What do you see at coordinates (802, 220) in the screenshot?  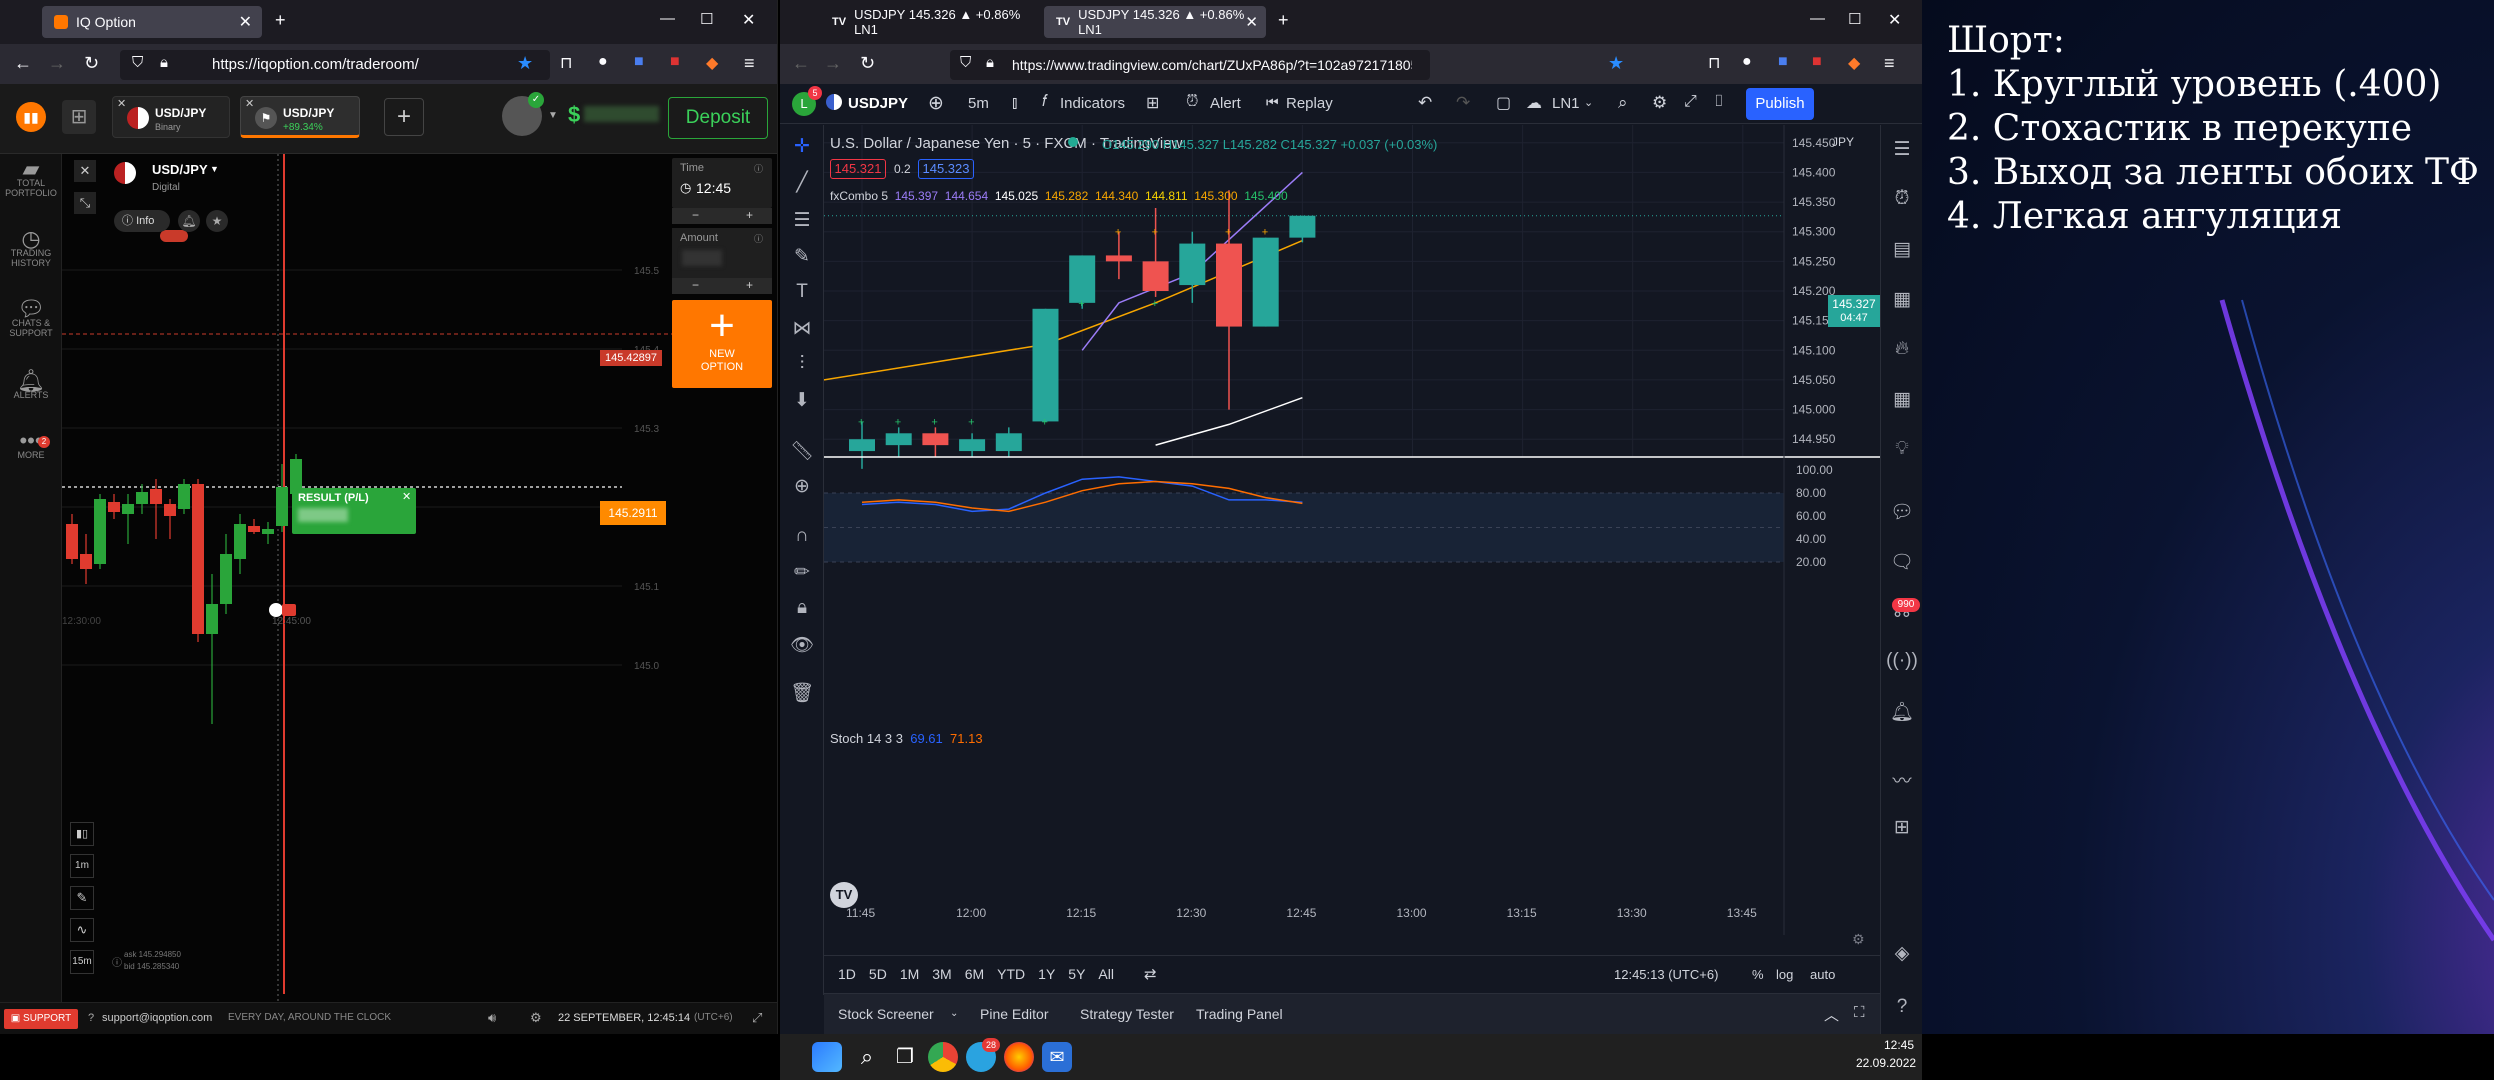 I see `fib-icon: ☰` at bounding box center [802, 220].